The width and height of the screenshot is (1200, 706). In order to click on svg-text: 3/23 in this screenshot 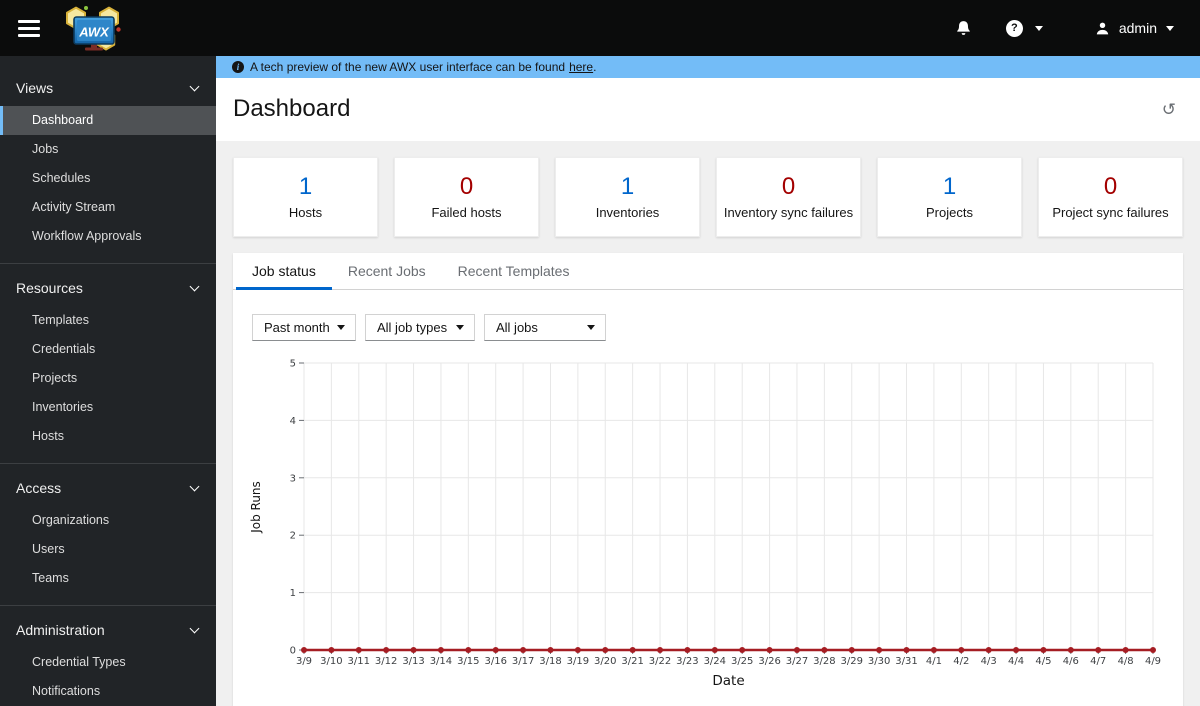, I will do `click(687, 661)`.